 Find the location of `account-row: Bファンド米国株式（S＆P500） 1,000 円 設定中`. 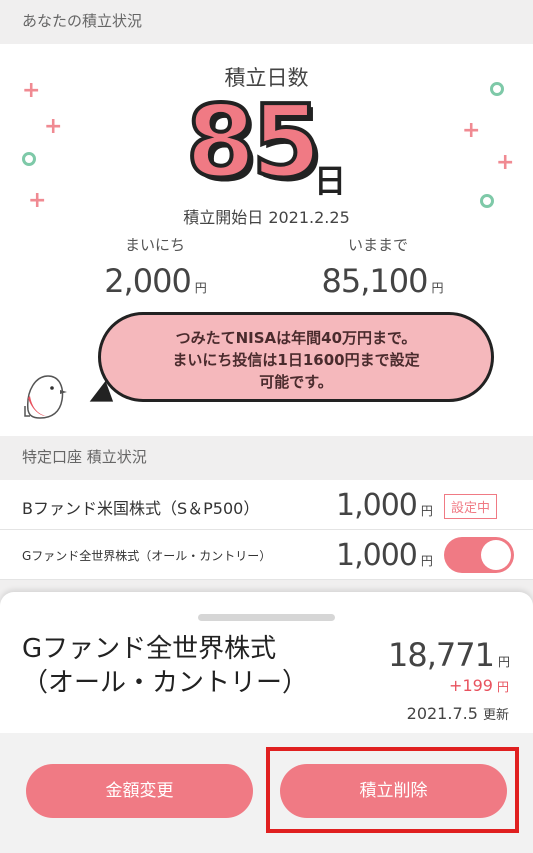

account-row: Bファンド米国株式（S＆P500） 1,000 円 設定中 is located at coordinates (266, 505).